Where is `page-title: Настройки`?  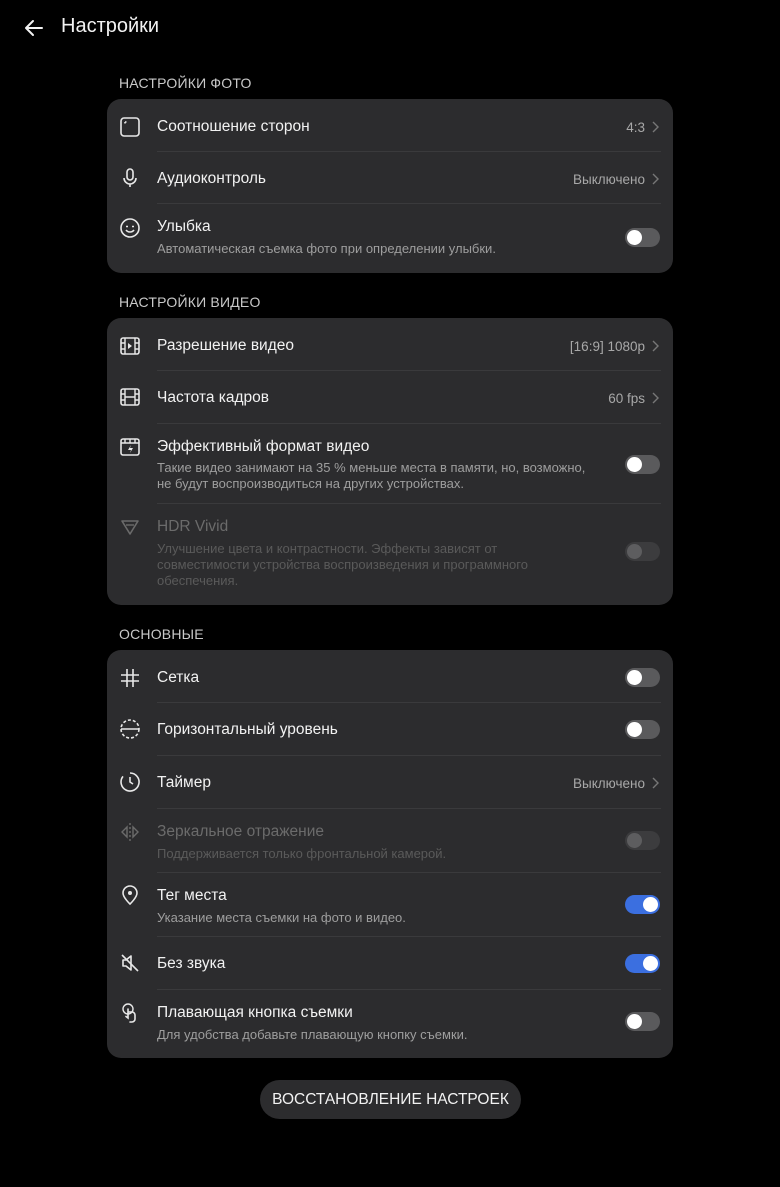
page-title: Настройки is located at coordinates (110, 26).